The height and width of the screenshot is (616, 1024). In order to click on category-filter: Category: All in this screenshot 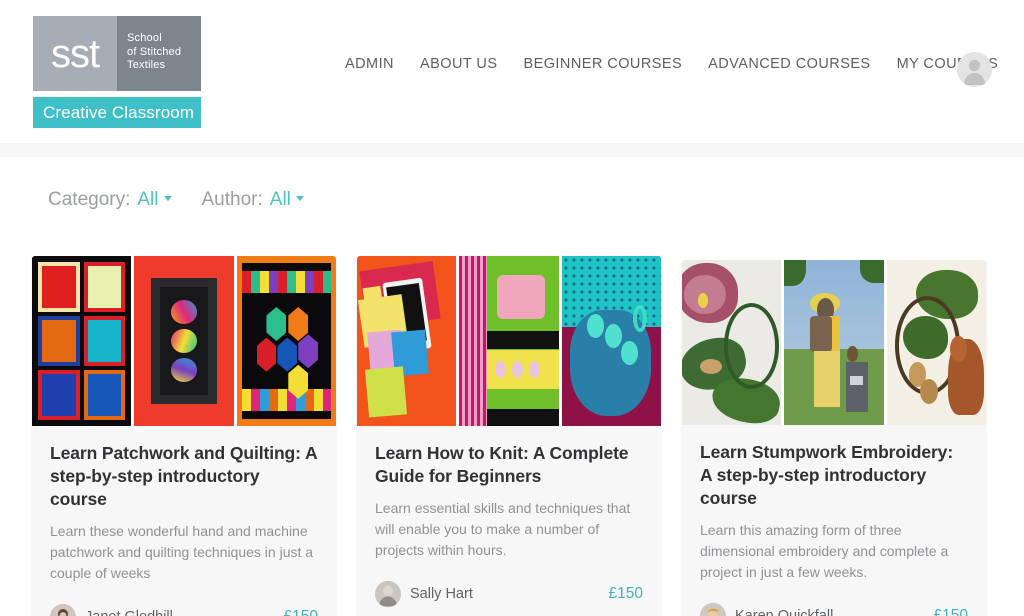, I will do `click(110, 200)`.